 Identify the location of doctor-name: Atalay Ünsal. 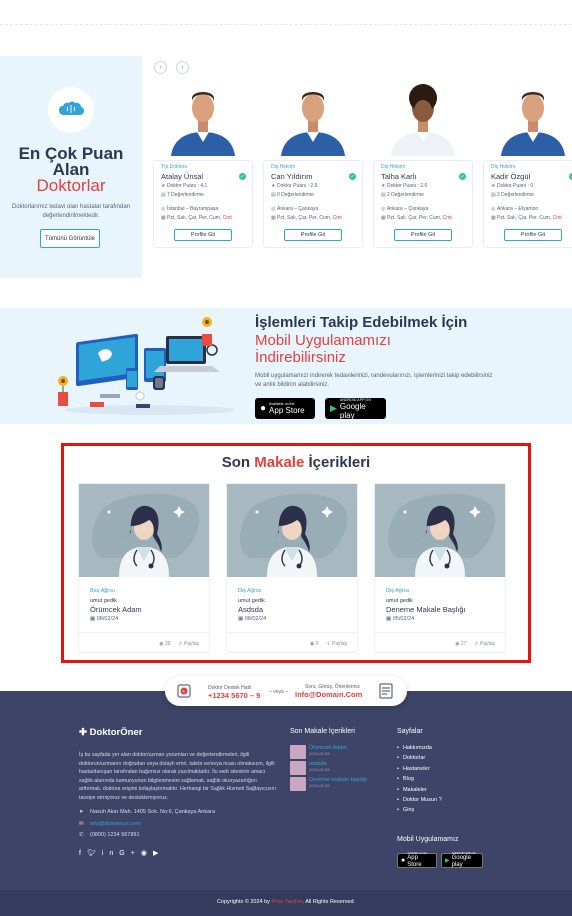
(182, 176).